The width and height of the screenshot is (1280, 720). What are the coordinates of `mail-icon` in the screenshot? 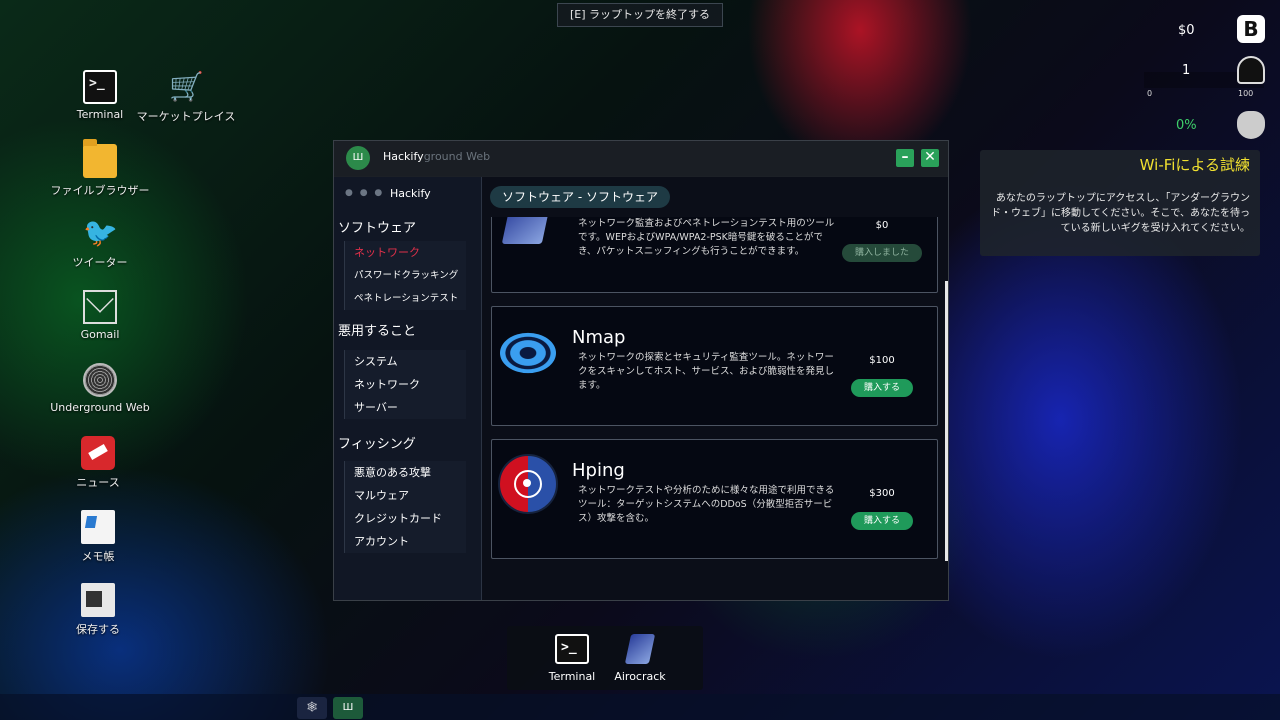 It's located at (100, 307).